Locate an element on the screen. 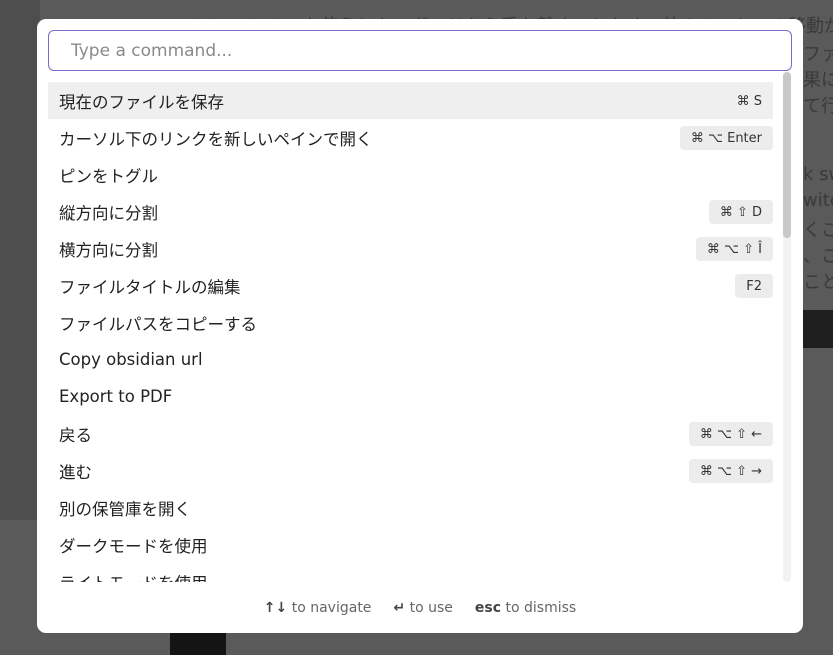 This screenshot has width=833, height=655. command-label: ダークモードを使用 is located at coordinates (133, 546).